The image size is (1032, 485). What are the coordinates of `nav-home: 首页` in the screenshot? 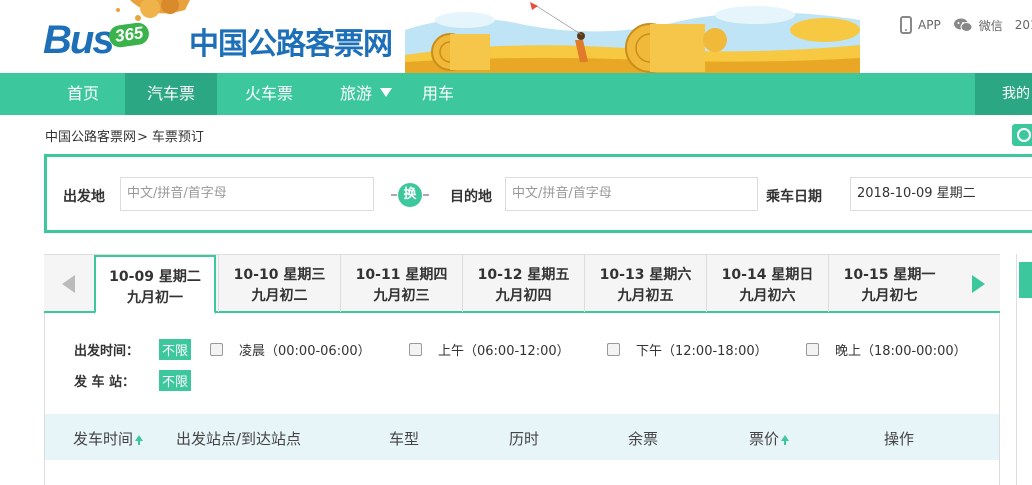 It's located at (83, 94).